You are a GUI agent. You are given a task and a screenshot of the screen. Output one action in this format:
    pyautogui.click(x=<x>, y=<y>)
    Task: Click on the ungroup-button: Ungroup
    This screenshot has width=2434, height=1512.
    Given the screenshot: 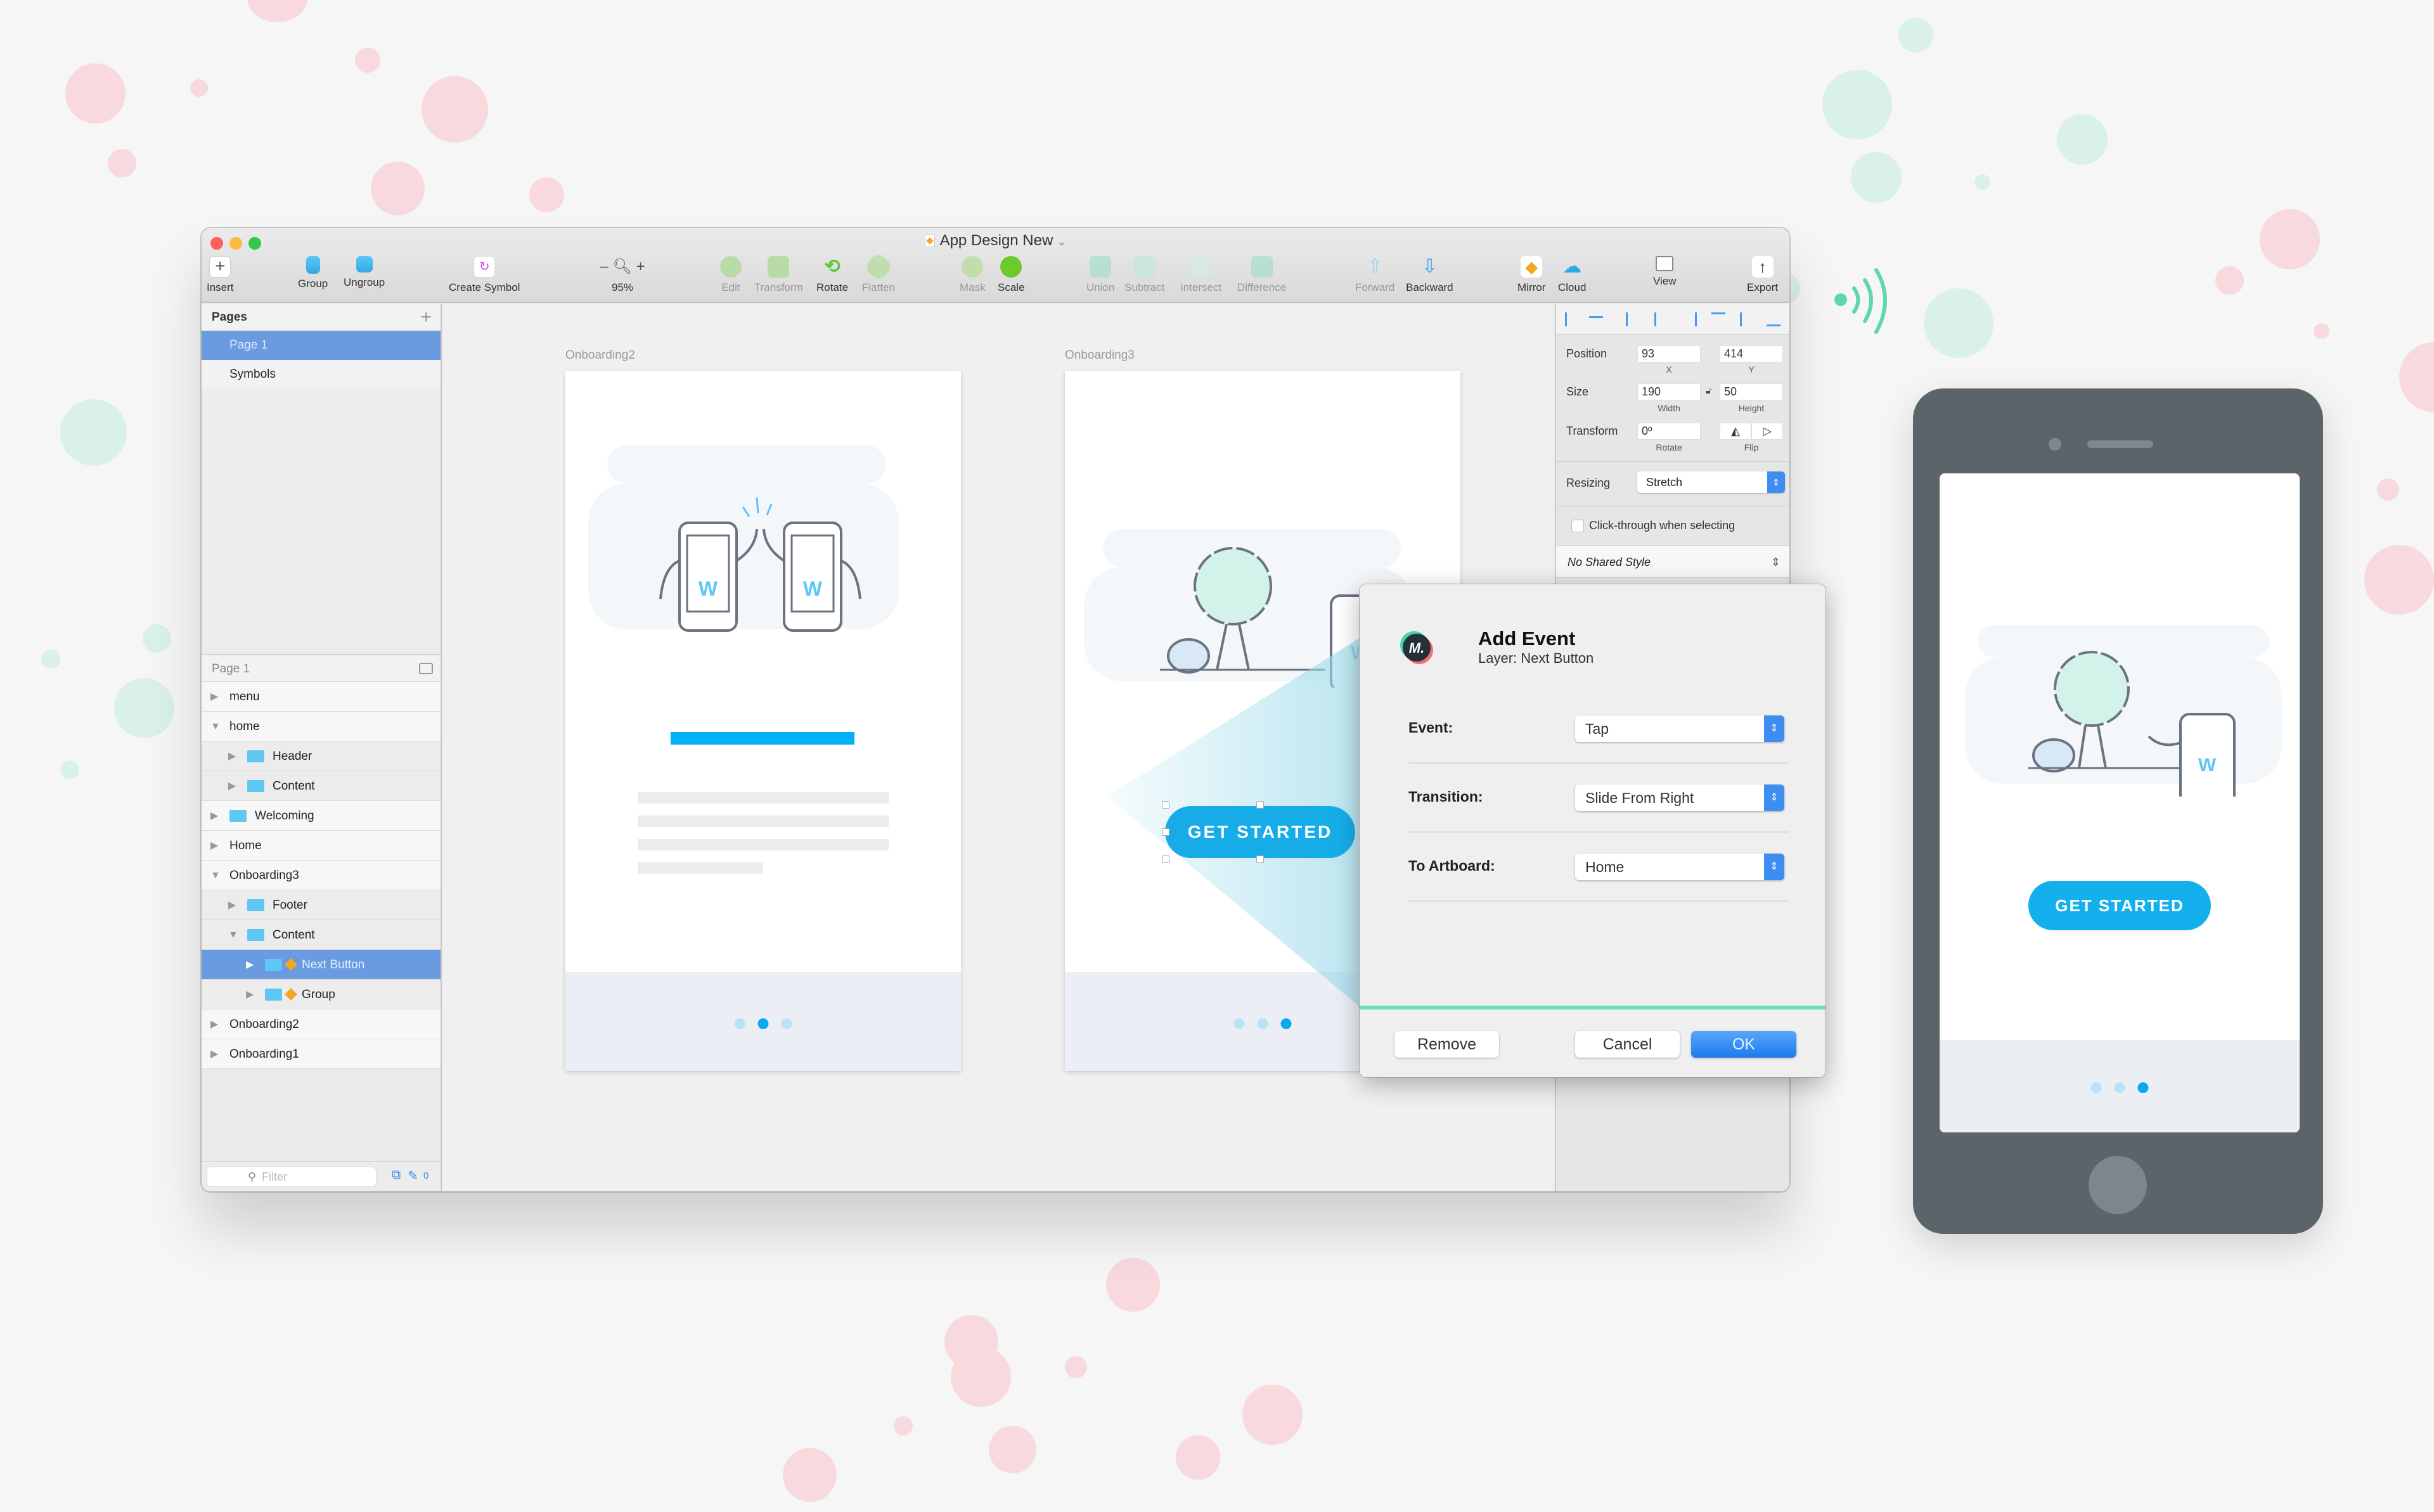 What is the action you would take?
    pyautogui.click(x=365, y=272)
    